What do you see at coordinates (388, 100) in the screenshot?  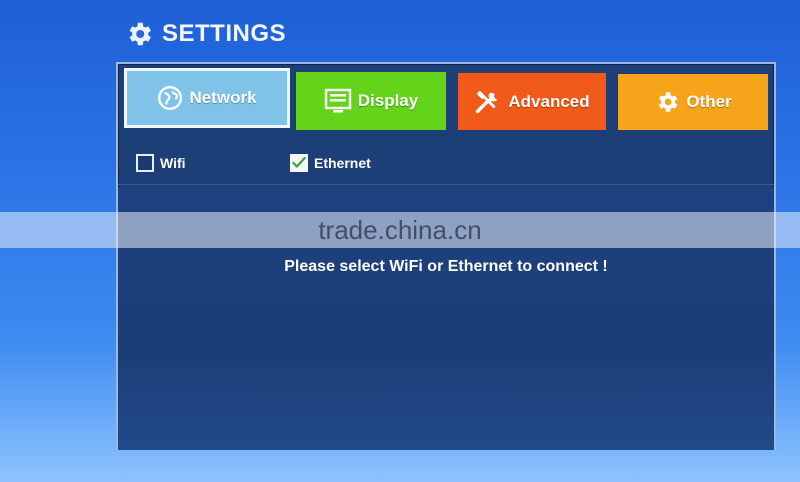 I see `tab-display-label: Display` at bounding box center [388, 100].